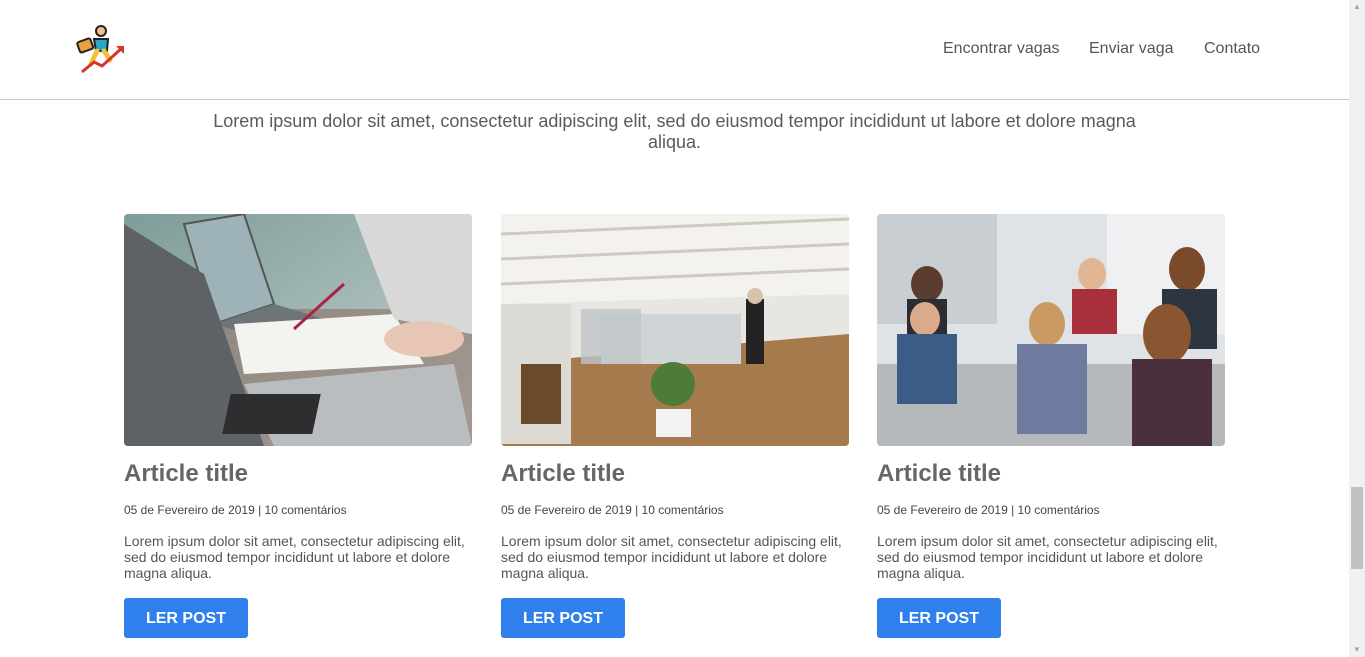 This screenshot has width=1365, height=657. I want to click on scrollbar-thumb, so click(1357, 528).